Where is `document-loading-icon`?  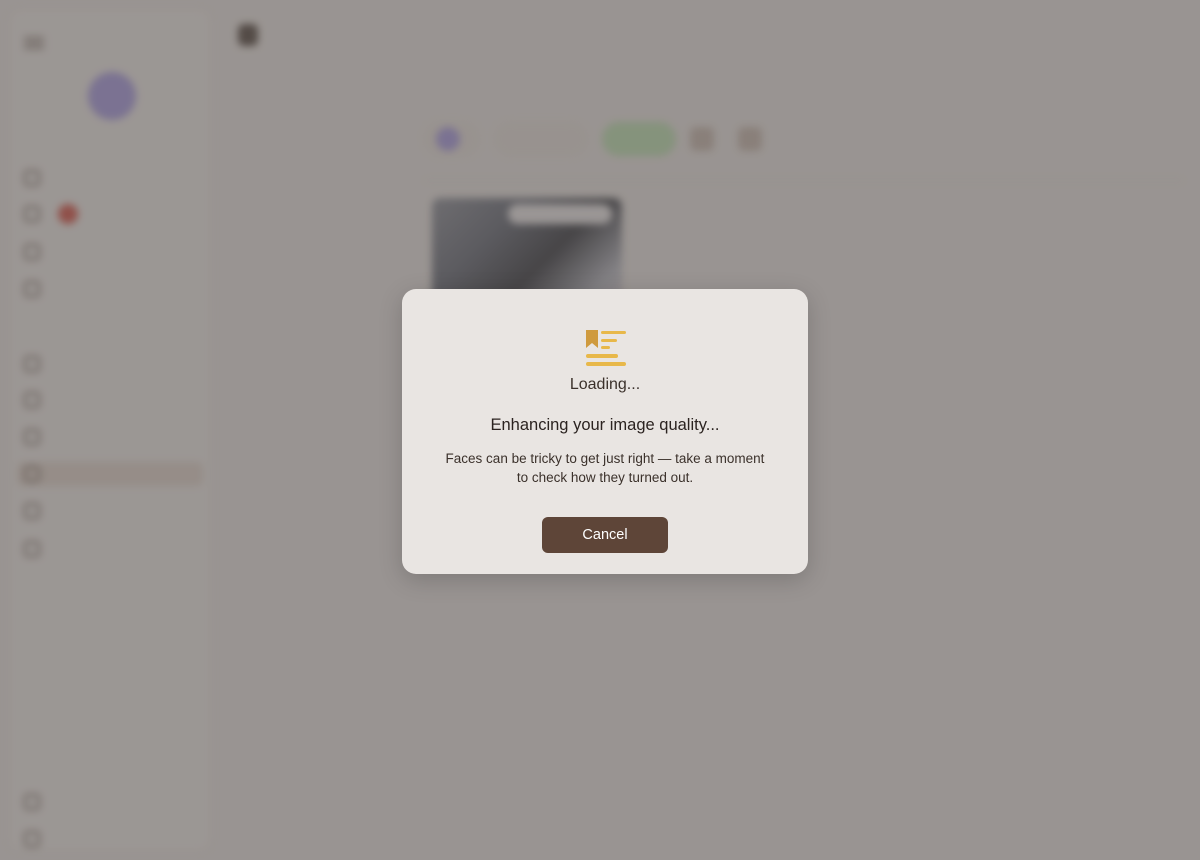
document-loading-icon is located at coordinates (606, 348).